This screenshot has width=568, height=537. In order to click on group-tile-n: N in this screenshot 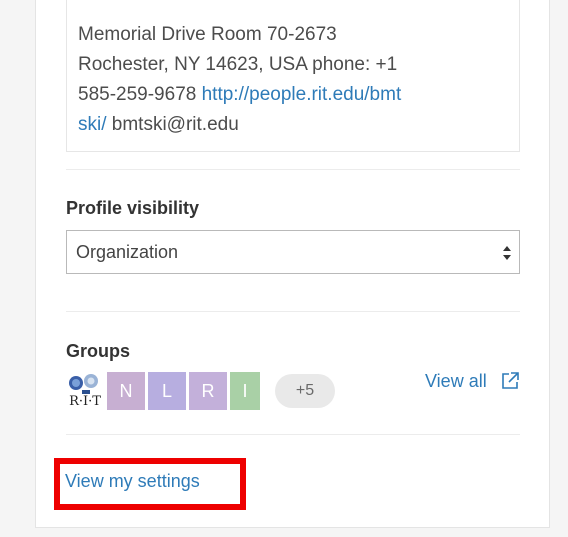, I will do `click(126, 391)`.